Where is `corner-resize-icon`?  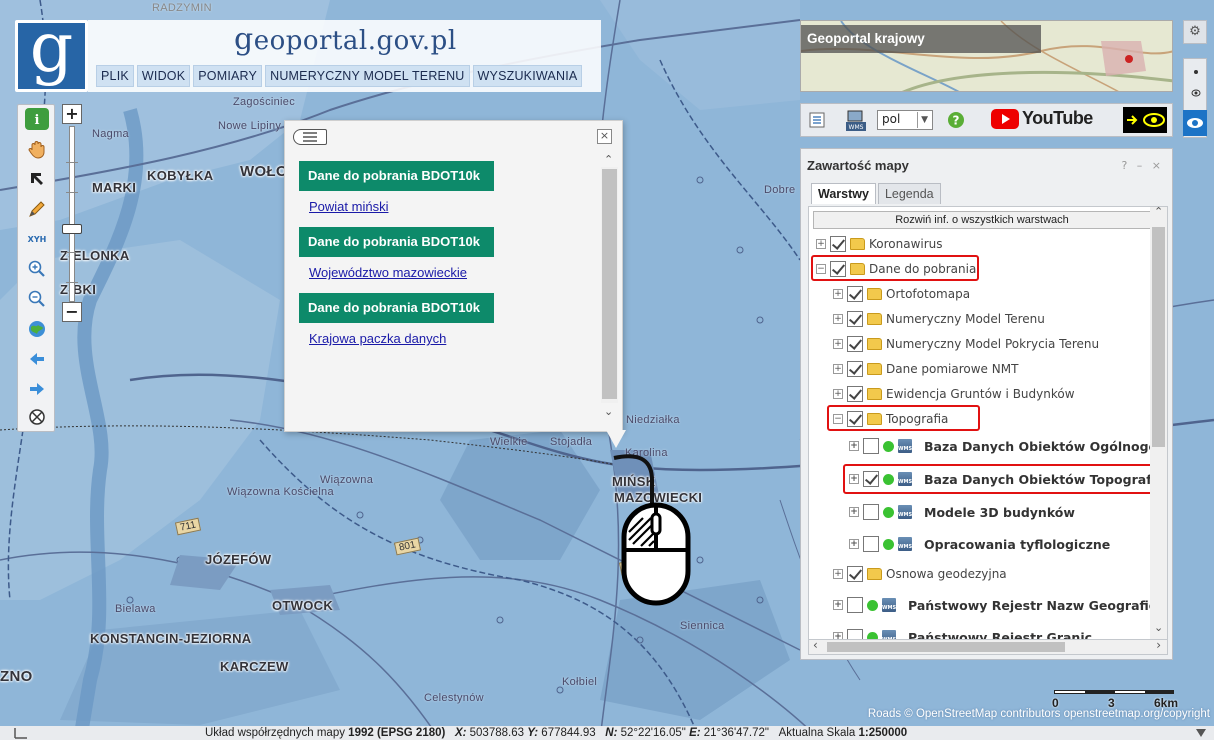
corner-resize-icon is located at coordinates (21, 733).